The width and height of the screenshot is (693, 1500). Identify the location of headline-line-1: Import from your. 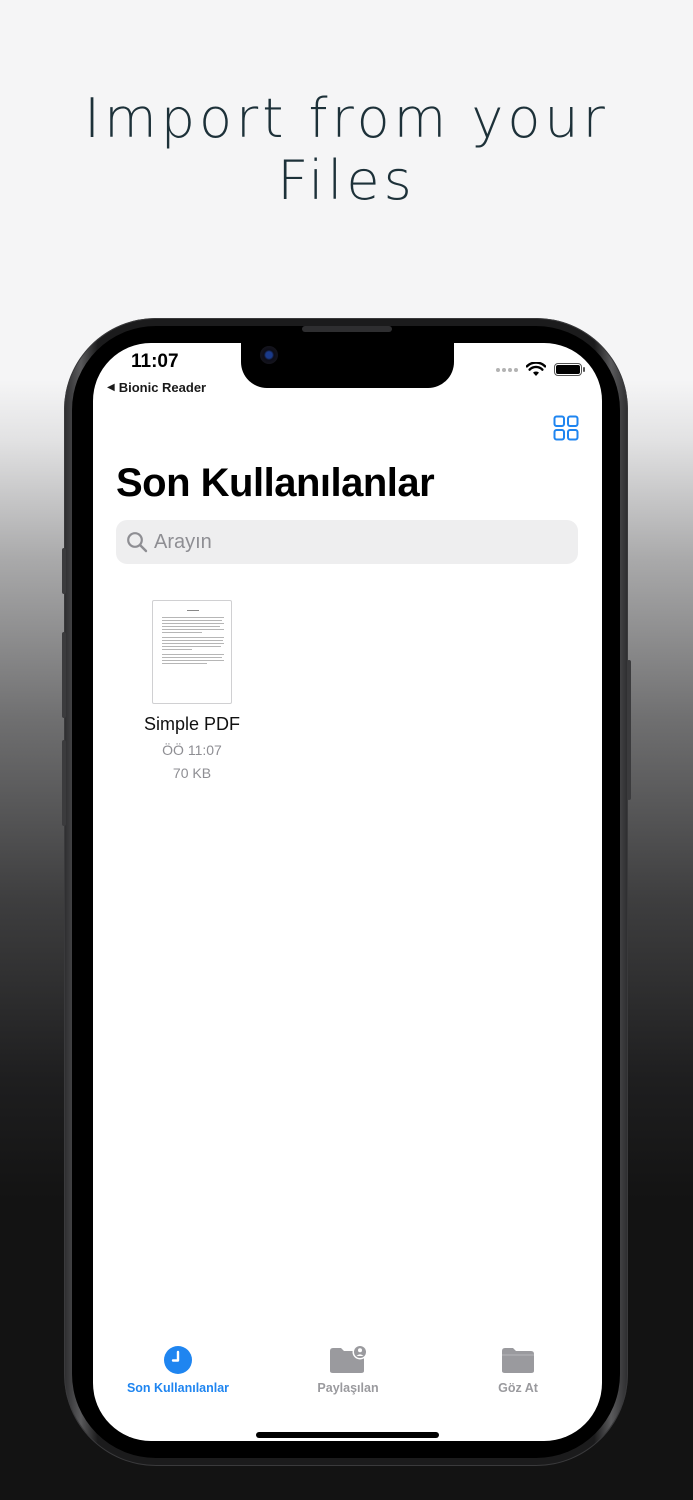
(346, 118).